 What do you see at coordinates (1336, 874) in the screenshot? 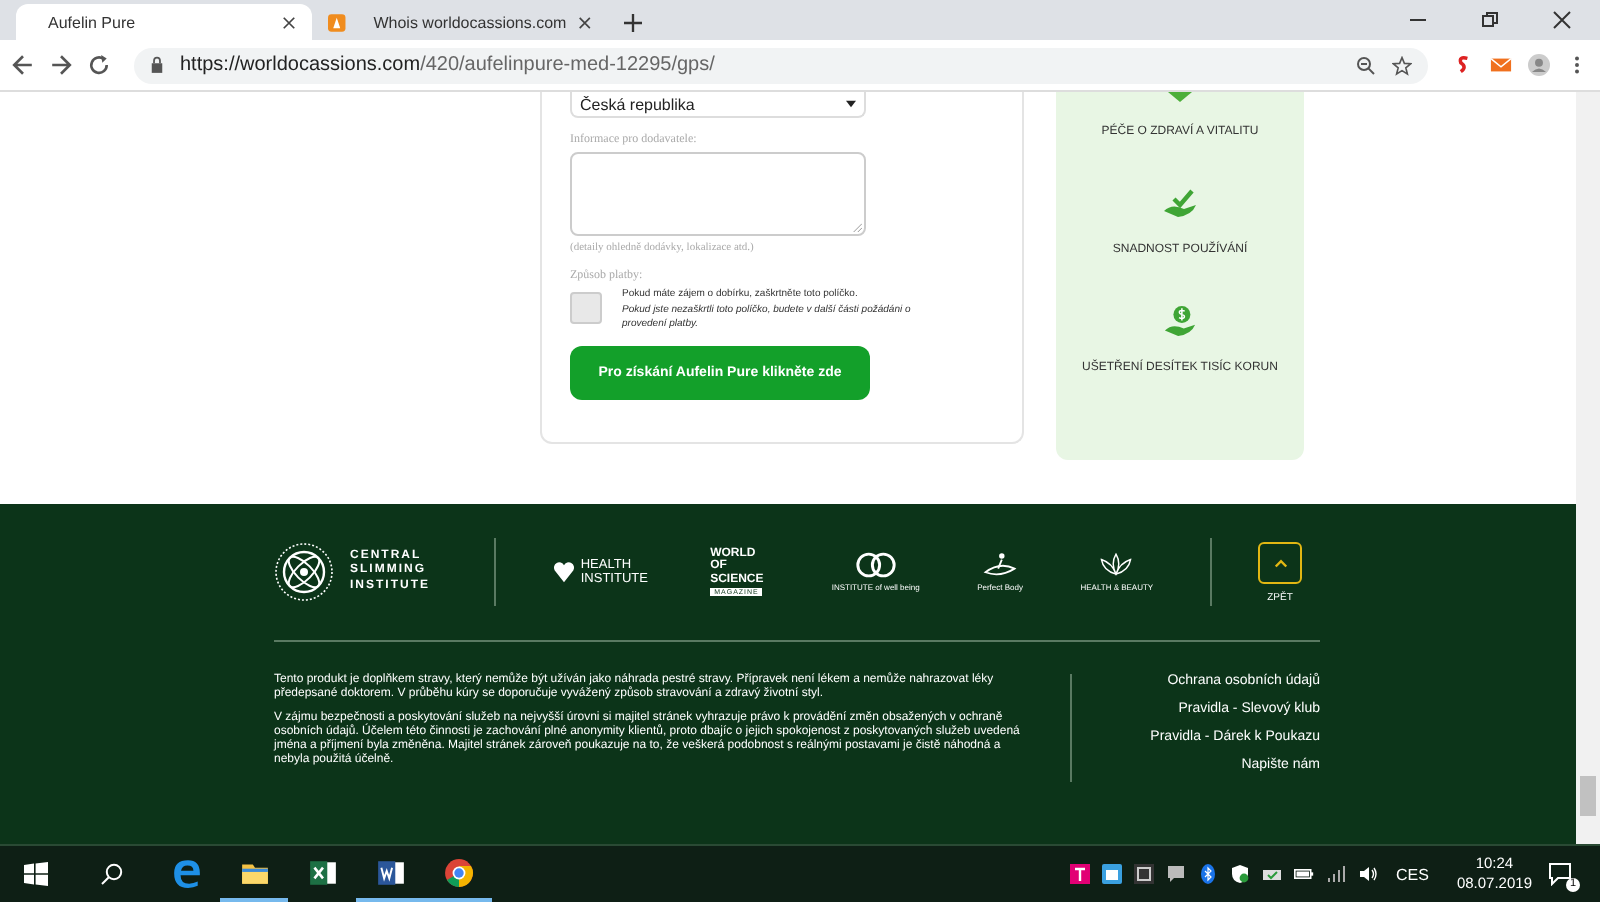
I see `signal-icon` at bounding box center [1336, 874].